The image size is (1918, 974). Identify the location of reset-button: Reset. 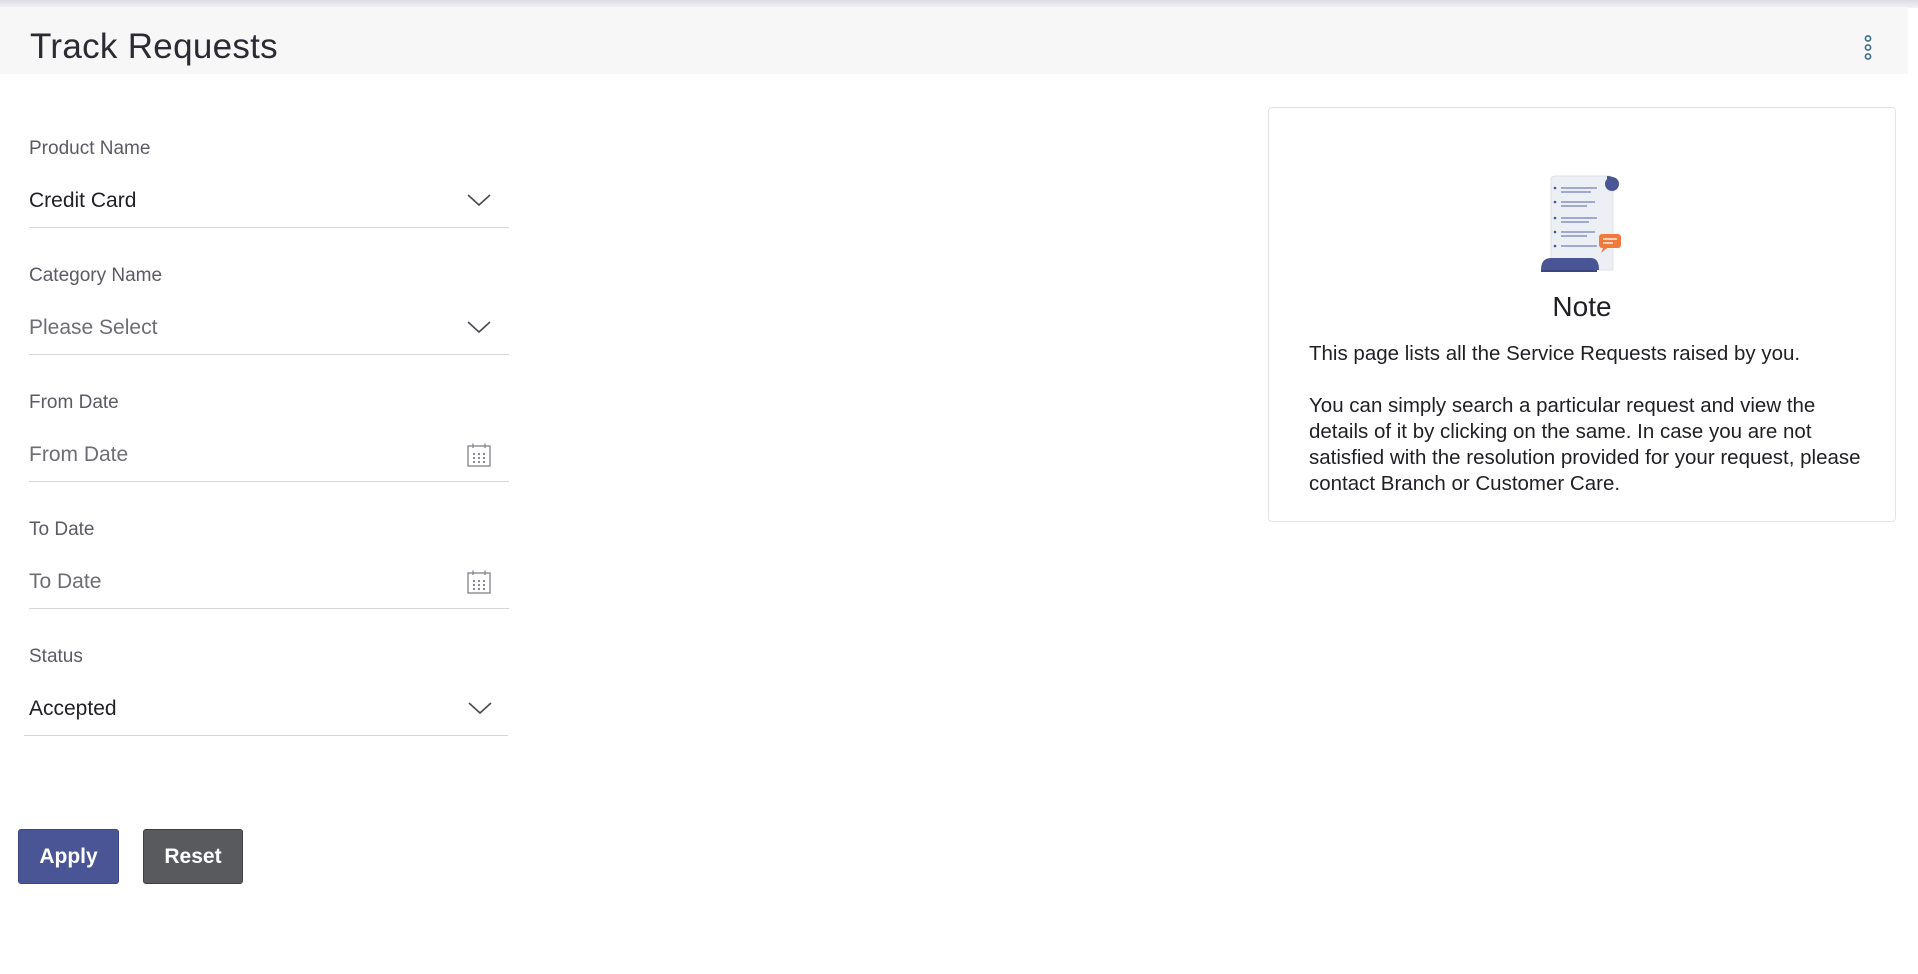
(193, 856).